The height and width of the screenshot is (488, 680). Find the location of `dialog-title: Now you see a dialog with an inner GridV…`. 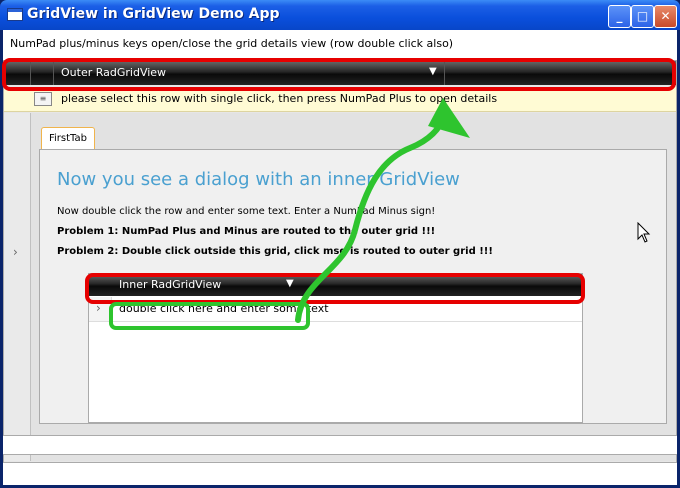

dialog-title: Now you see a dialog with an inner GridV… is located at coordinates (258, 179).